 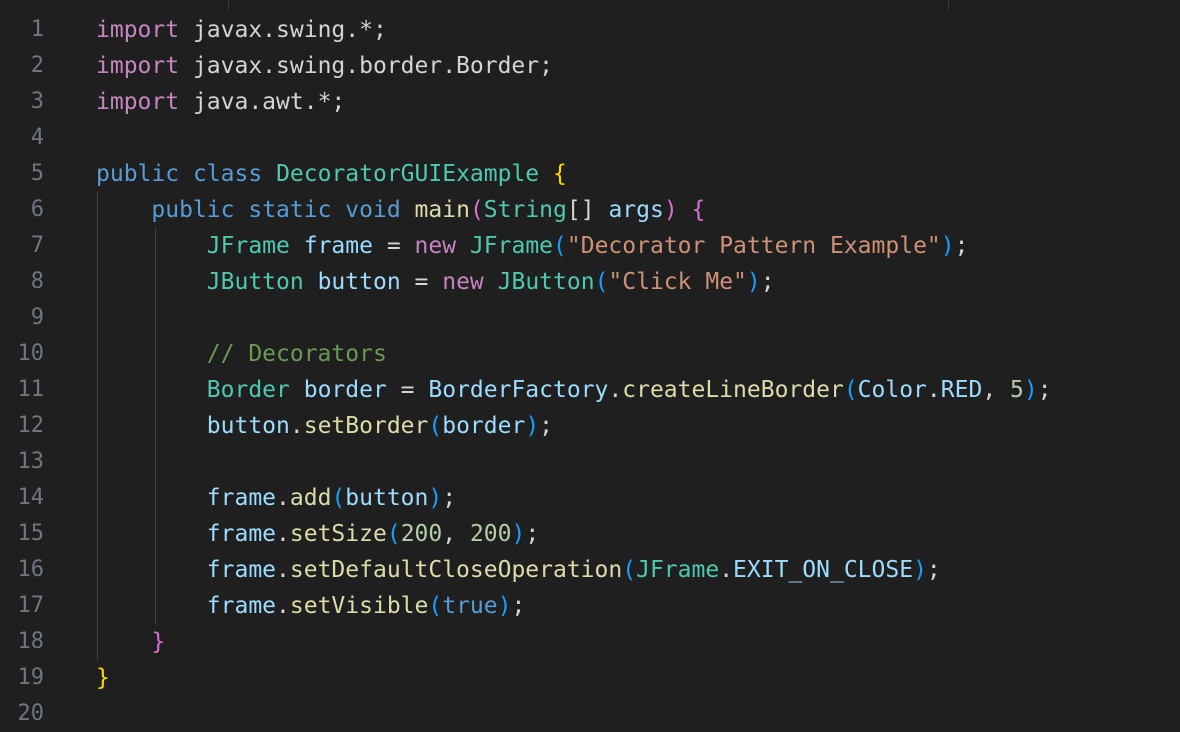 I want to click on code-line: import javax.swing.border.Border;, so click(x=638, y=66).